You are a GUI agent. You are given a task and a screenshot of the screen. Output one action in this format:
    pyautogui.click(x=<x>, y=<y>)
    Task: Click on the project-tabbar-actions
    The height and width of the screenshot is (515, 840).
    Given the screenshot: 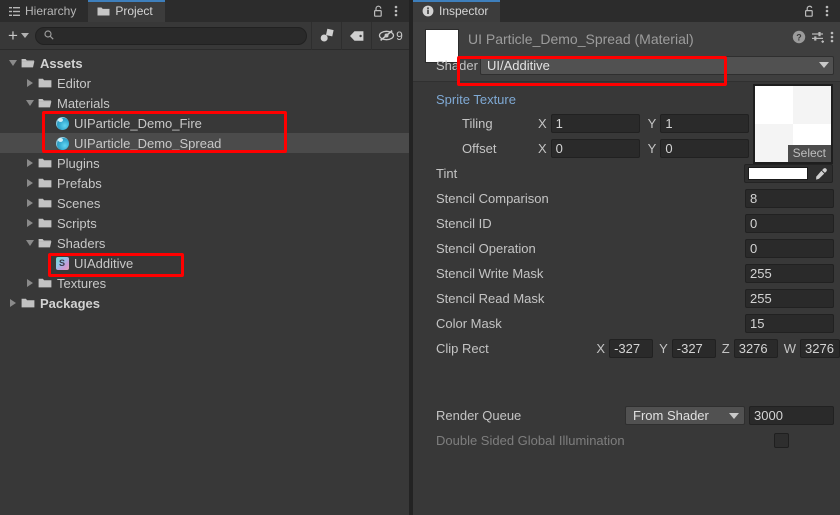 What is the action you would take?
    pyautogui.click(x=389, y=11)
    